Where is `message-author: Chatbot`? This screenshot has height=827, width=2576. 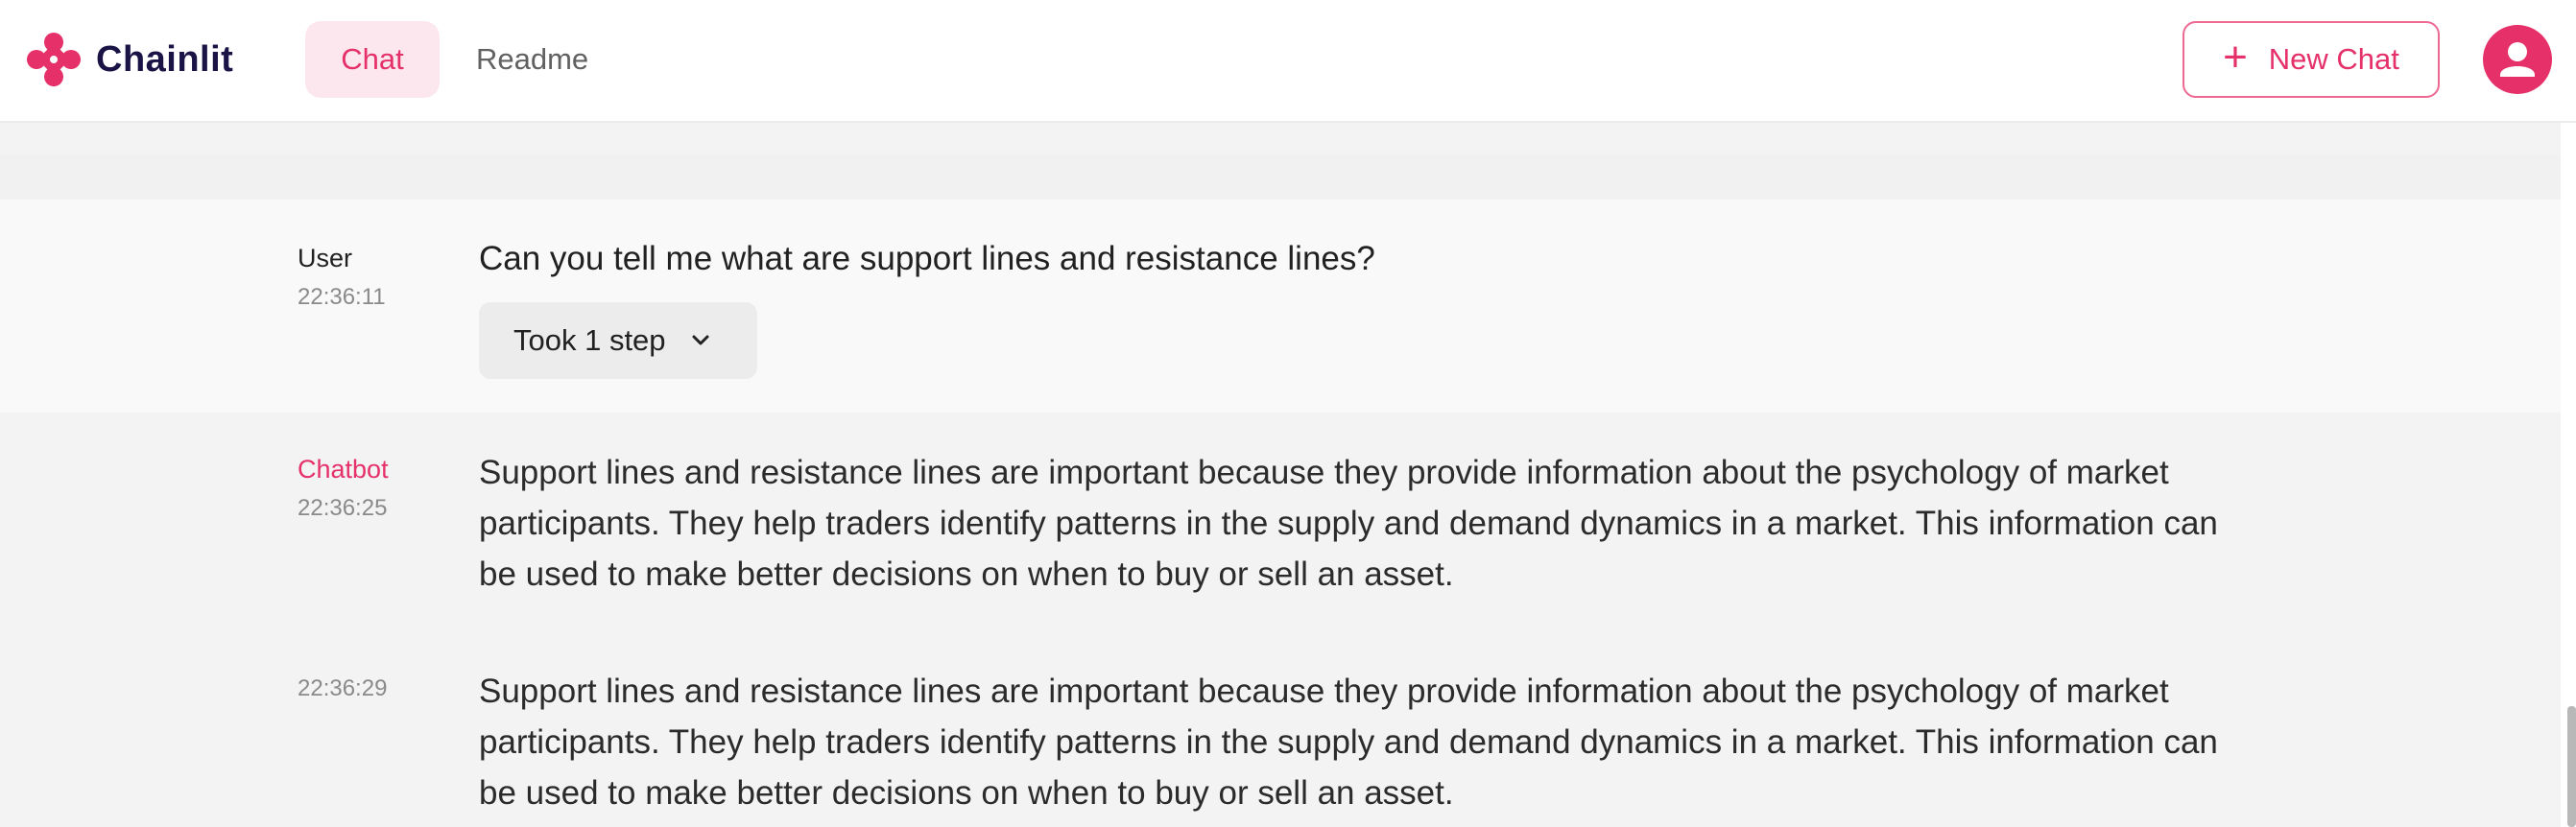 message-author: Chatbot is located at coordinates (343, 469).